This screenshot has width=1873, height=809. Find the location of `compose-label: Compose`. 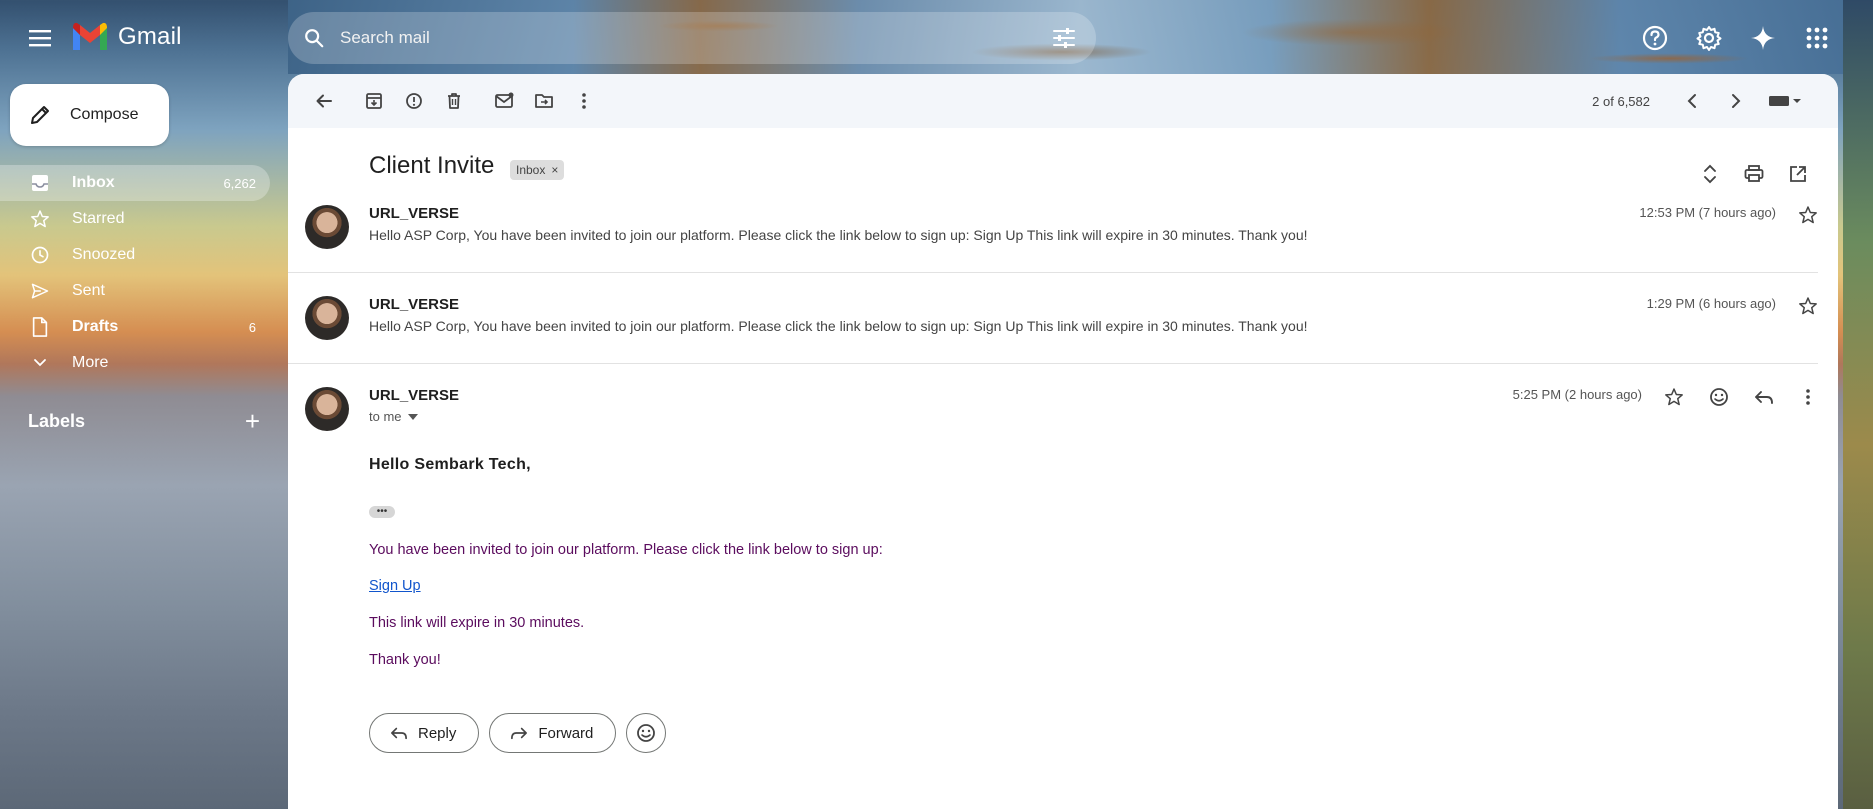

compose-label: Compose is located at coordinates (104, 114).